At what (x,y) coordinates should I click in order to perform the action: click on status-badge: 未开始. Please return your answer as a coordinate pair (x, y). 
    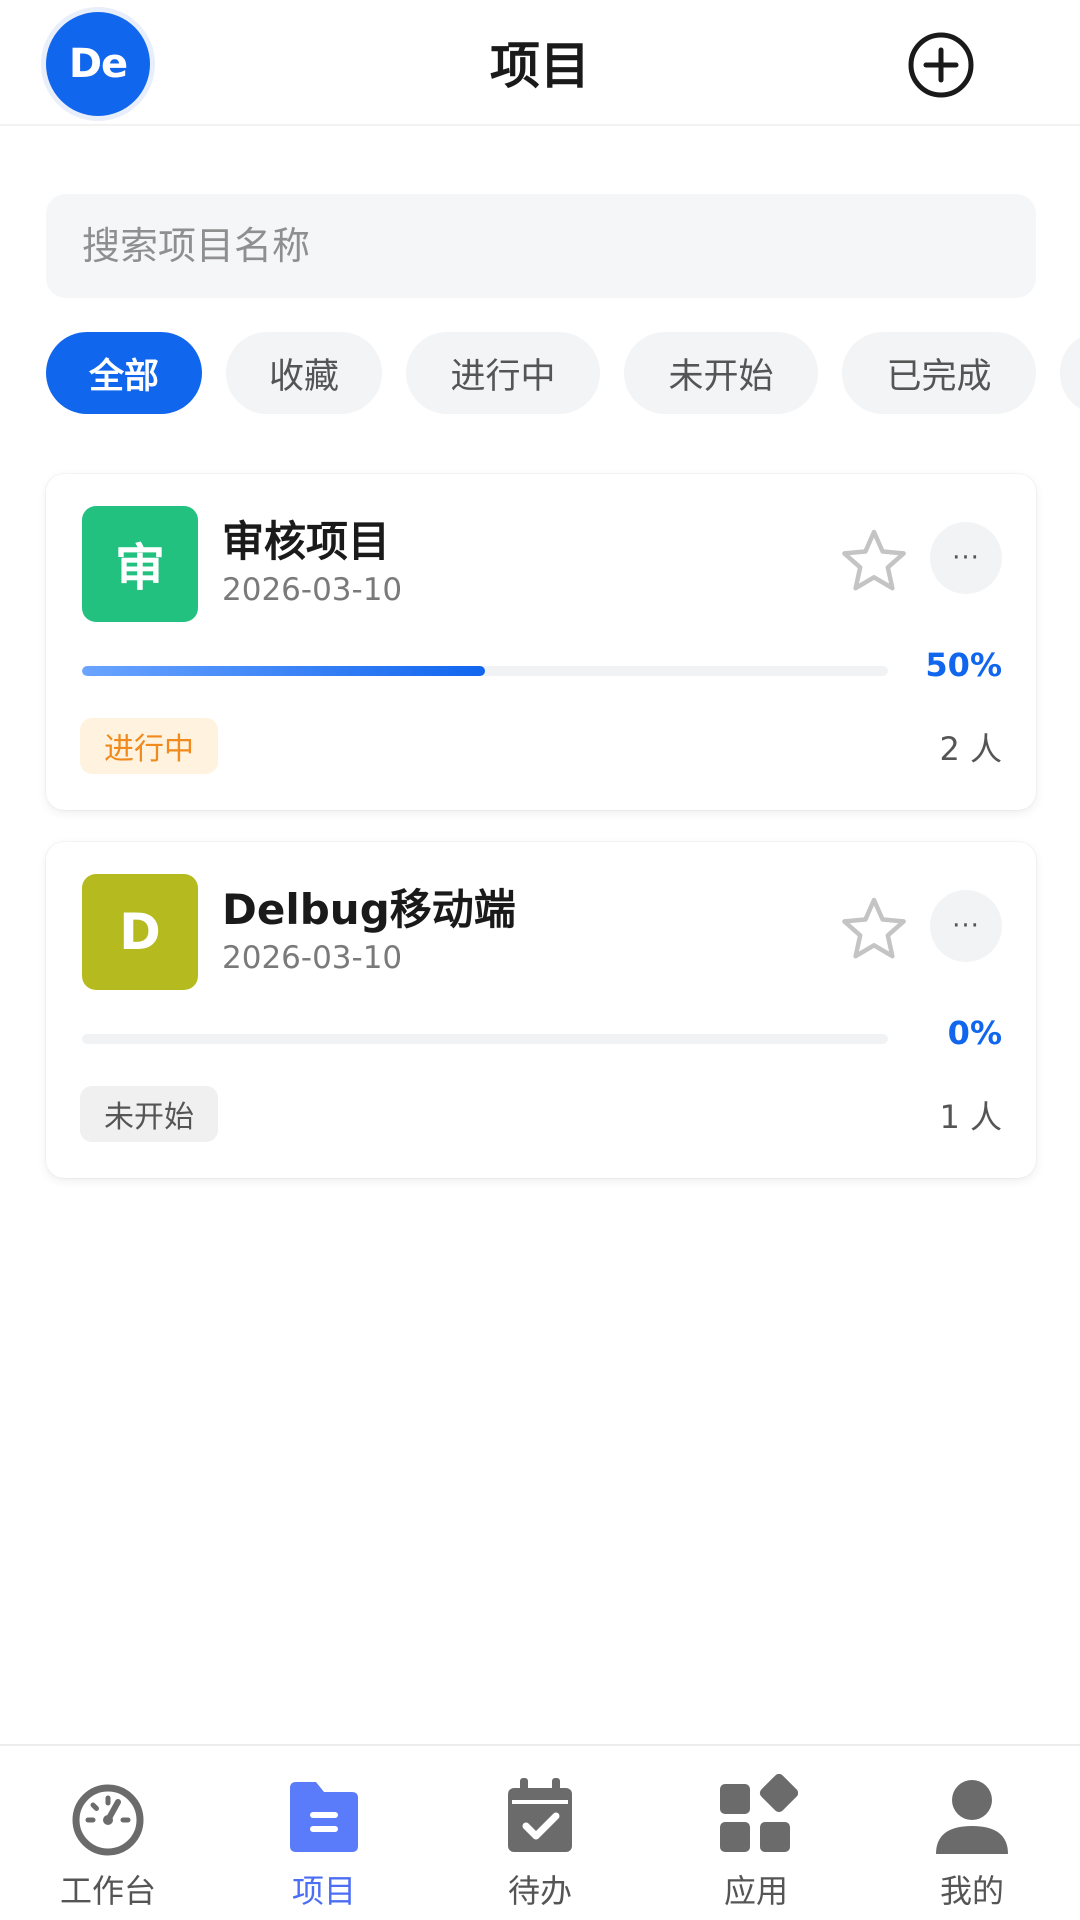
    Looking at the image, I should click on (149, 1114).